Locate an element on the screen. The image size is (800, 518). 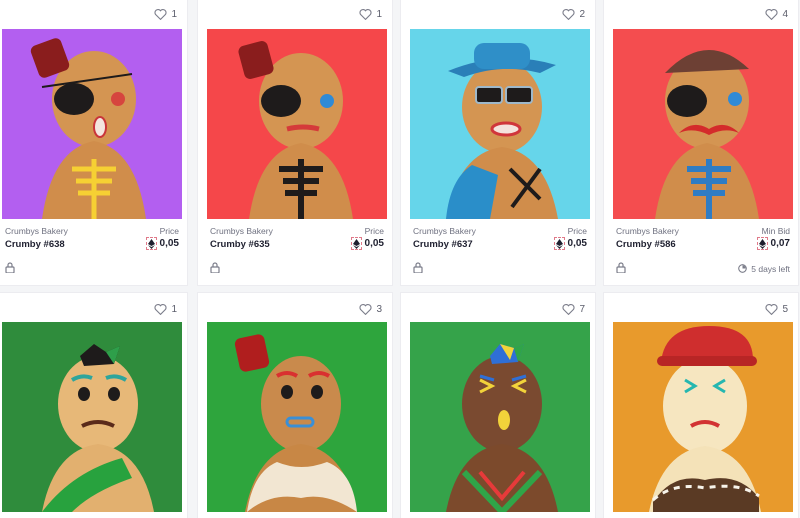
like-button: 4 is located at coordinates (776, 14).